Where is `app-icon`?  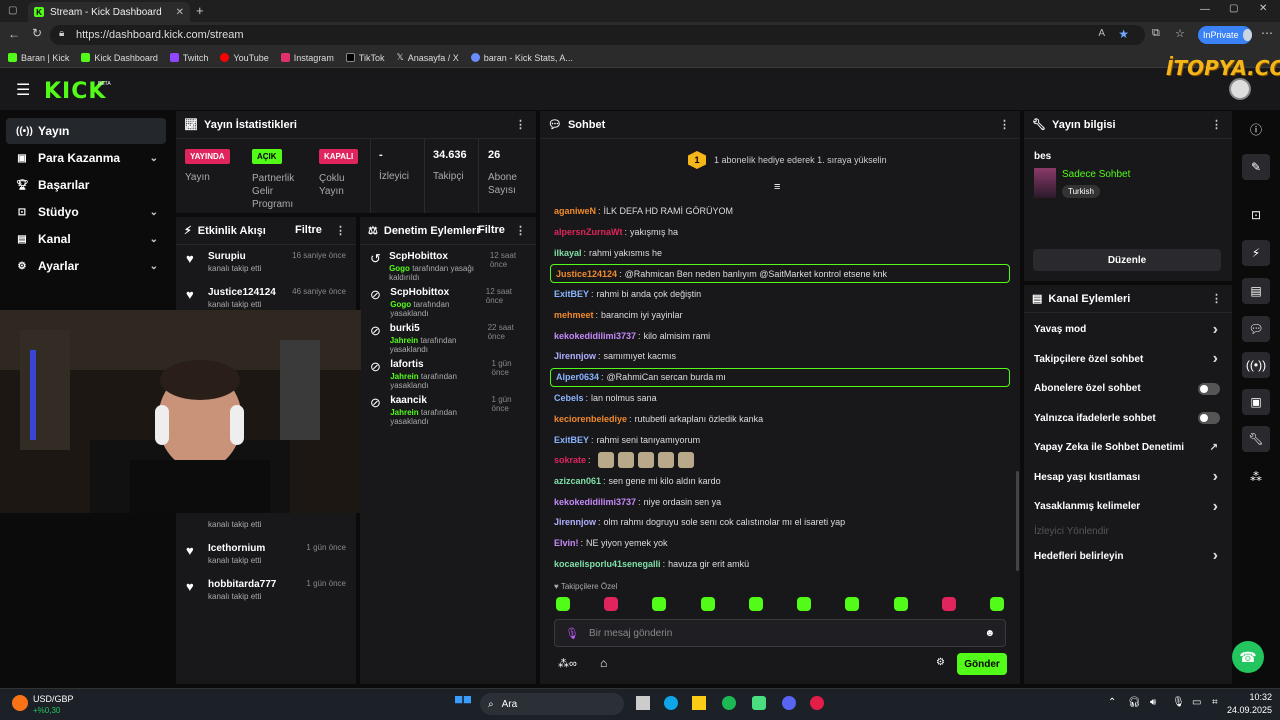 app-icon is located at coordinates (759, 703).